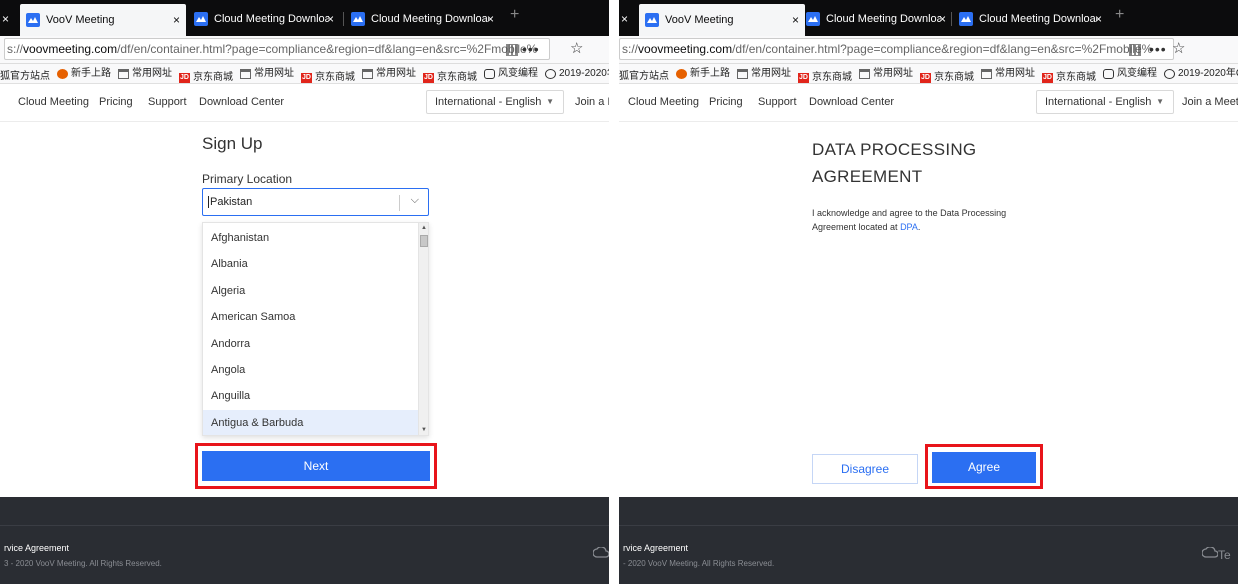 This screenshot has height=584, width=1238. Describe the element at coordinates (424, 228) in the screenshot. I see `scroll-up-icon: ▲` at that location.